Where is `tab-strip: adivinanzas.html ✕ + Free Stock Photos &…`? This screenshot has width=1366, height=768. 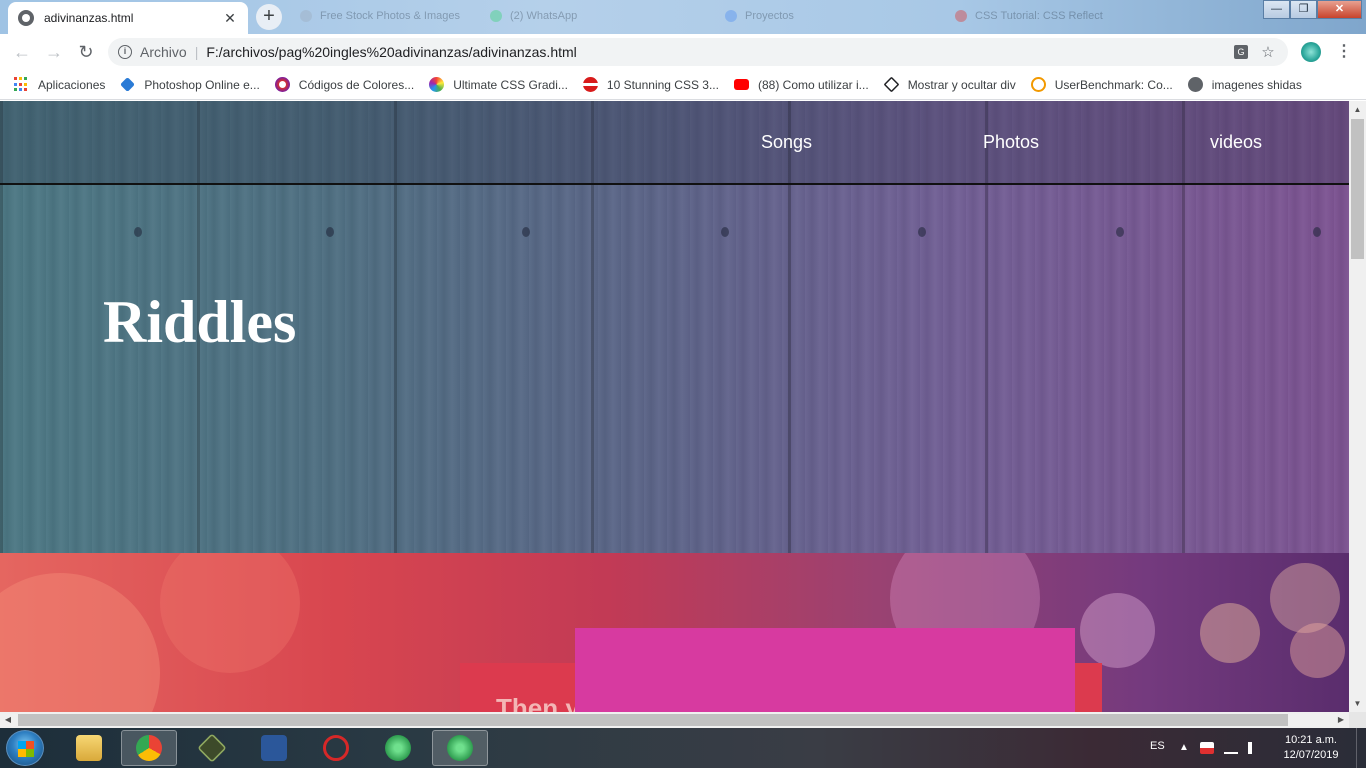
tab-strip: adivinanzas.html ✕ + Free Stock Photos &… is located at coordinates (683, 17).